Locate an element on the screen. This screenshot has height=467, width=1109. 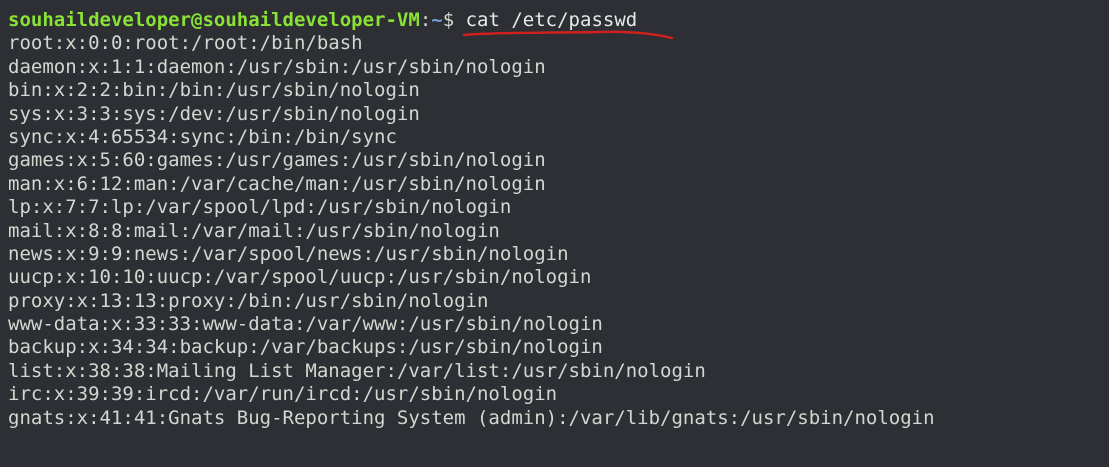
command-wrapper: cat /etc/passwd is located at coordinates (567, 24).